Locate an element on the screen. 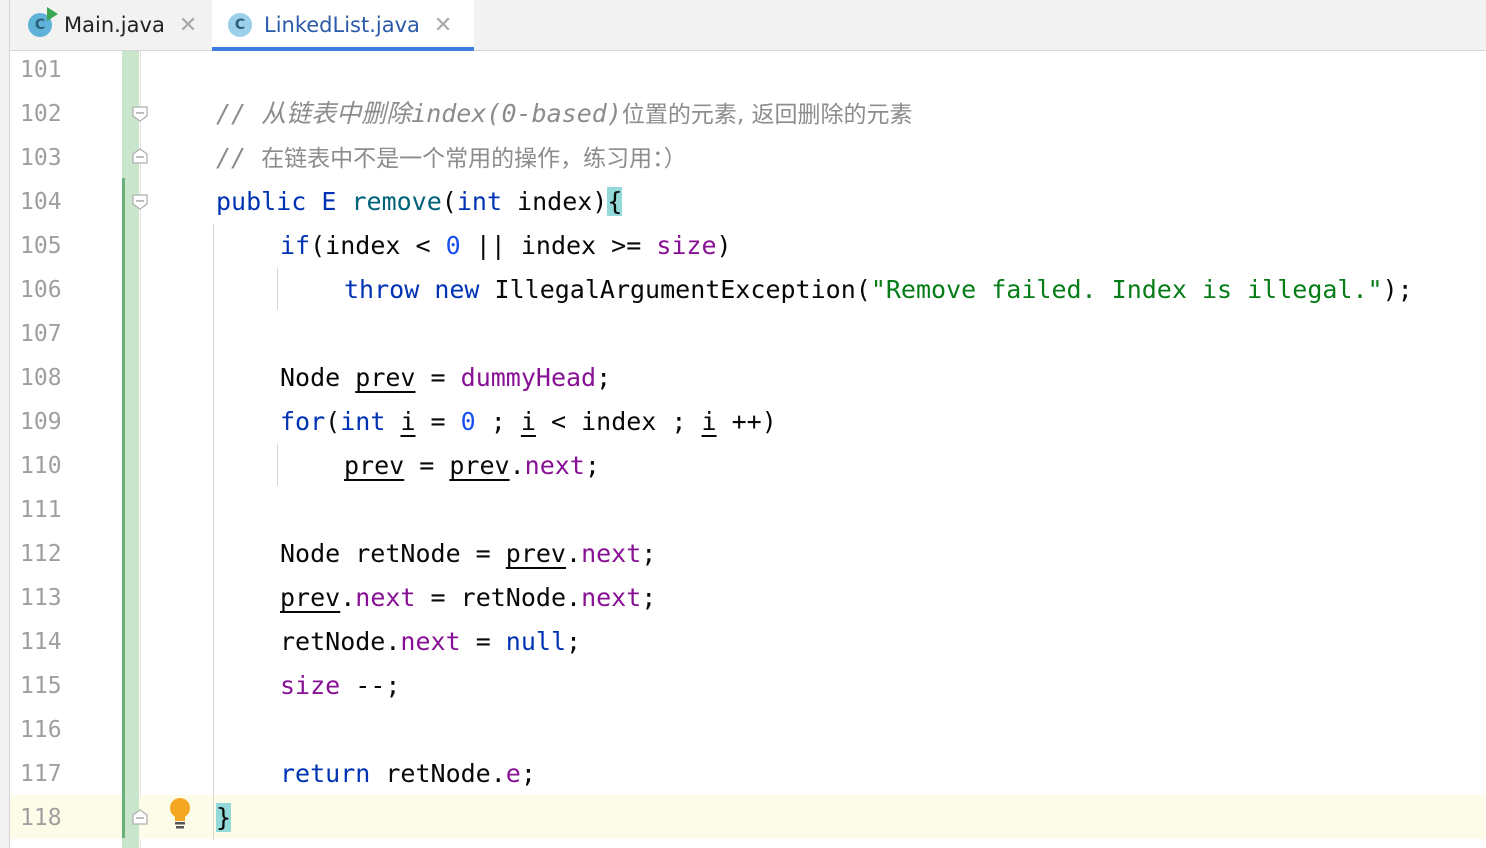 The width and height of the screenshot is (1486, 848). code-line-110: prev = prev.next; is located at coordinates (472, 466).